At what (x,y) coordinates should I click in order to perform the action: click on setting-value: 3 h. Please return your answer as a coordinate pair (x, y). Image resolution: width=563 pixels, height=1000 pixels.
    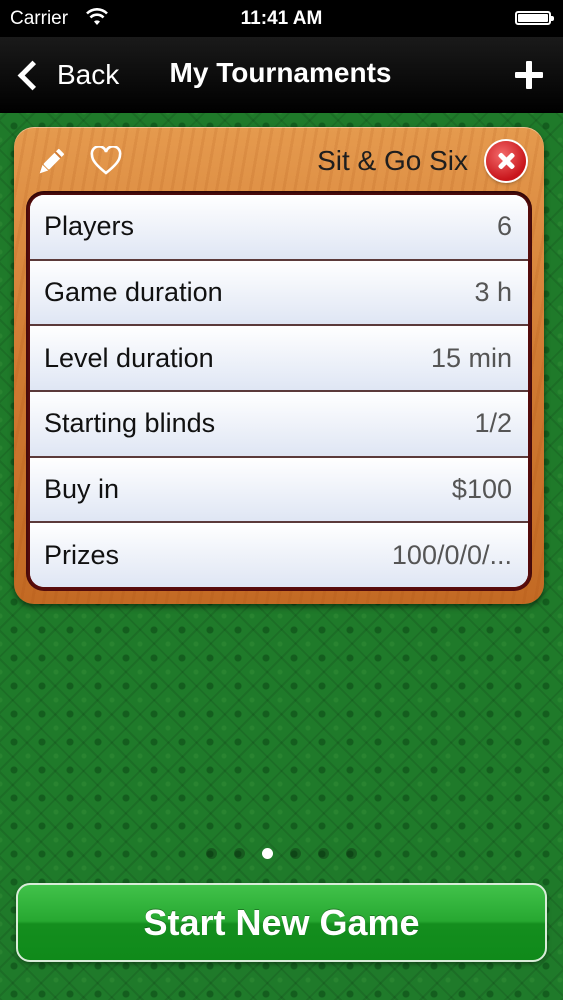
    Looking at the image, I should click on (493, 292).